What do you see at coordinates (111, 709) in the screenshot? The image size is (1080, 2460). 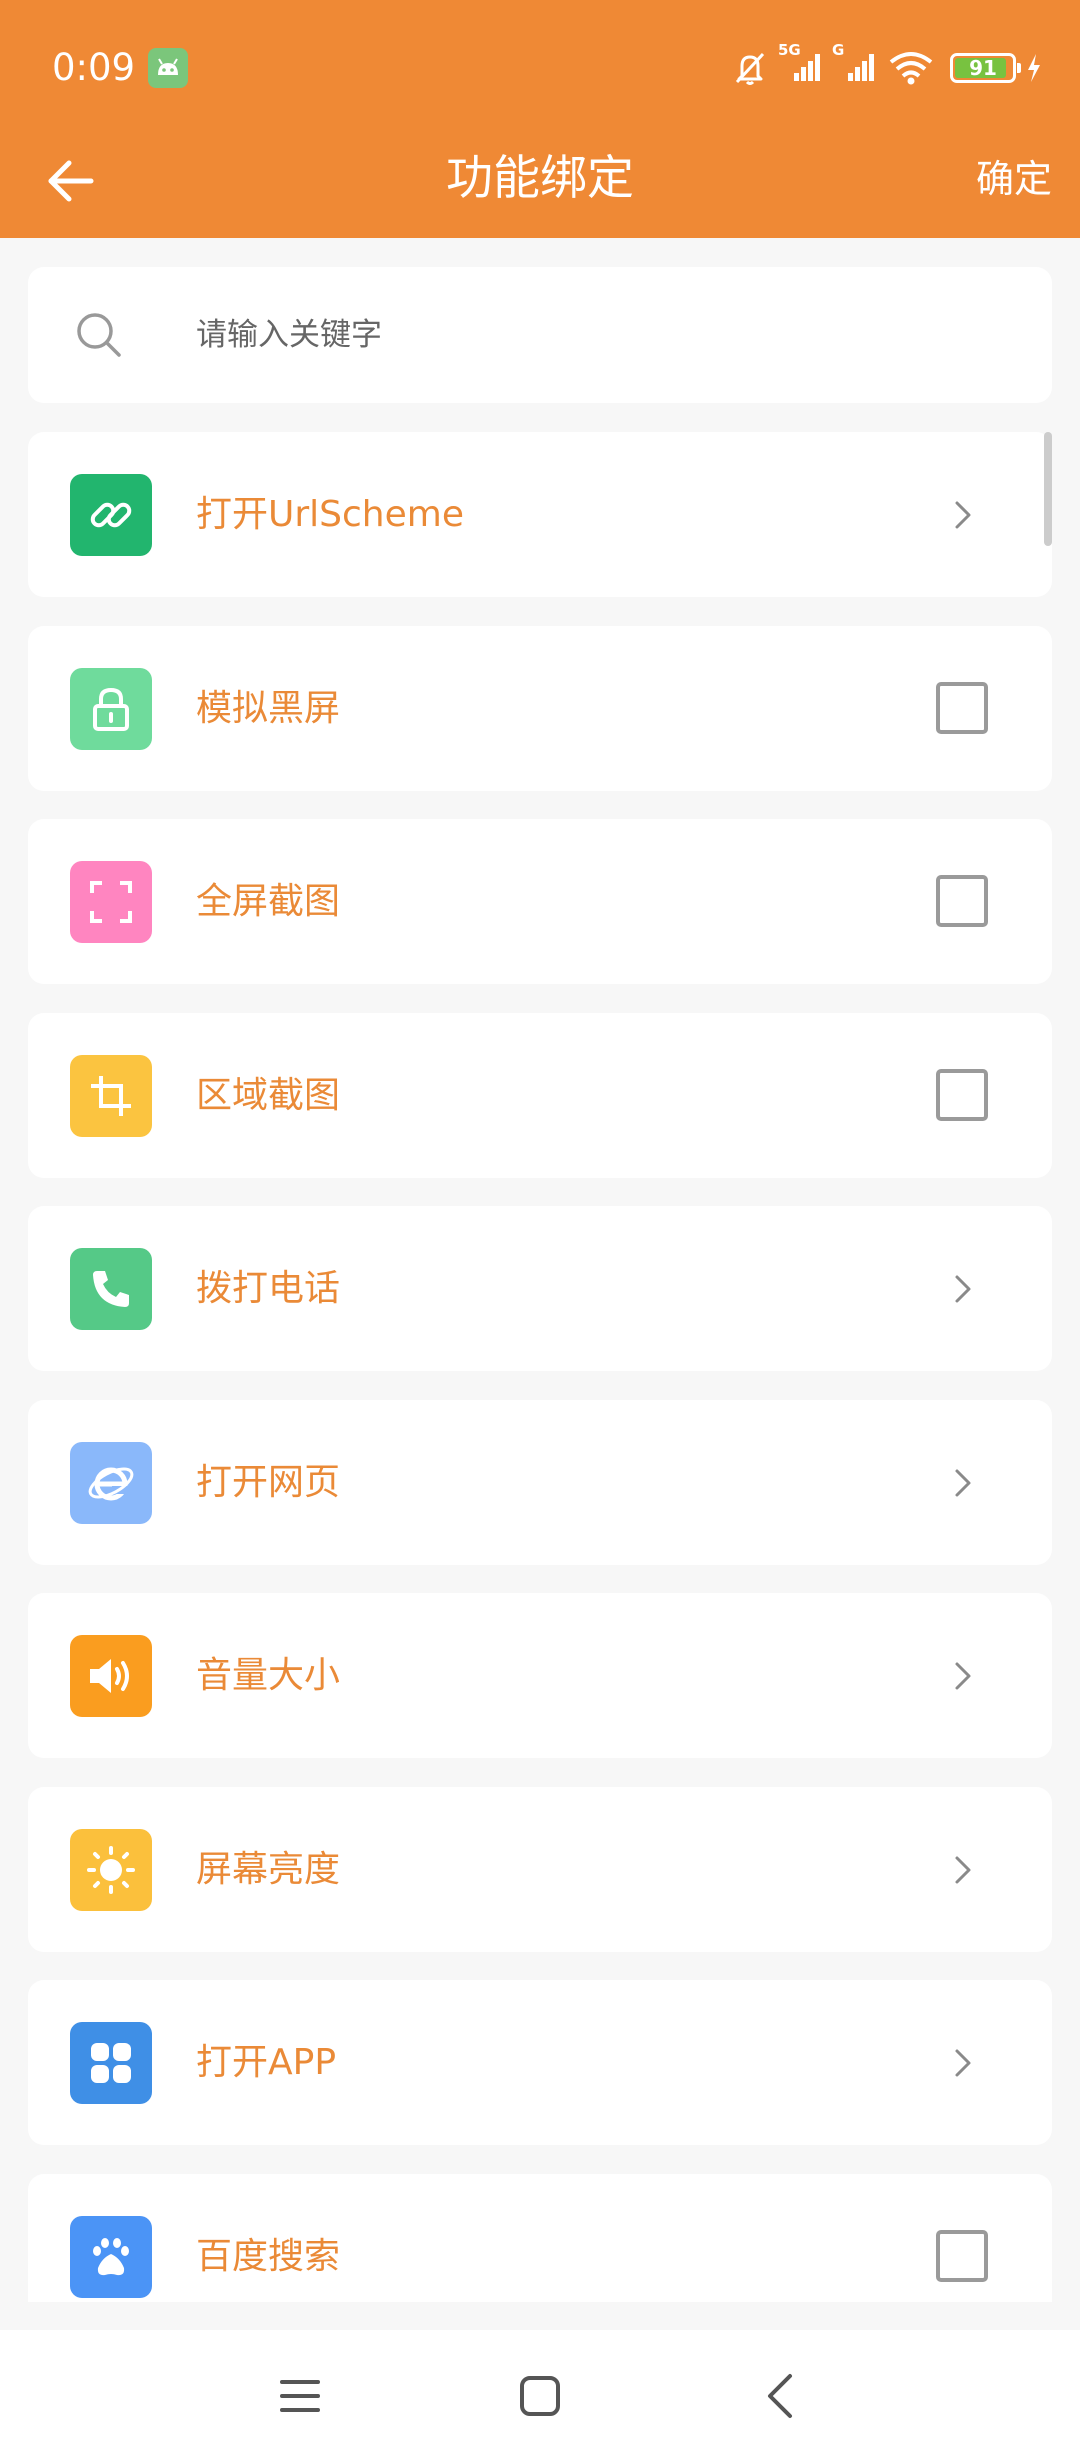 I see `lock-icon` at bounding box center [111, 709].